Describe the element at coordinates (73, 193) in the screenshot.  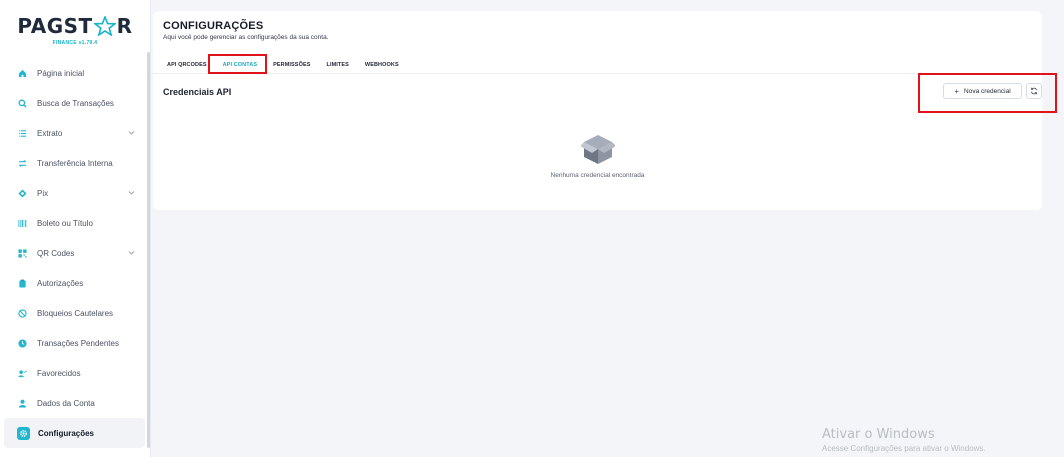
I see `sidebar-item-pix: Pix` at that location.